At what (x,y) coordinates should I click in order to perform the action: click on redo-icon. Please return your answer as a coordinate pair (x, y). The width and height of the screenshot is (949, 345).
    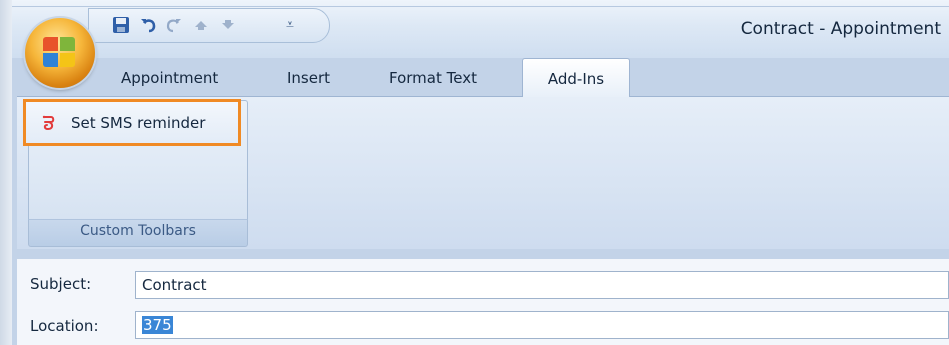
    Looking at the image, I should click on (174, 25).